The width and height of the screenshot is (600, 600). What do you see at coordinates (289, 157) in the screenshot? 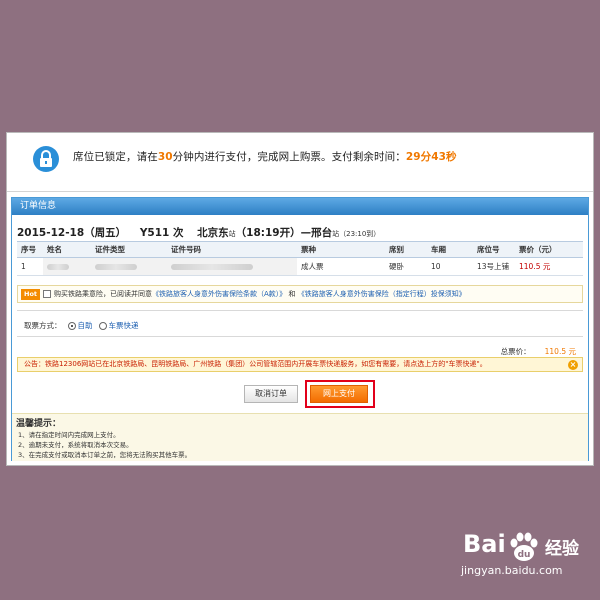
I see `lock-message-part: 分钟内进行支付，完成网上购票。支付剩余时间：` at bounding box center [289, 157].